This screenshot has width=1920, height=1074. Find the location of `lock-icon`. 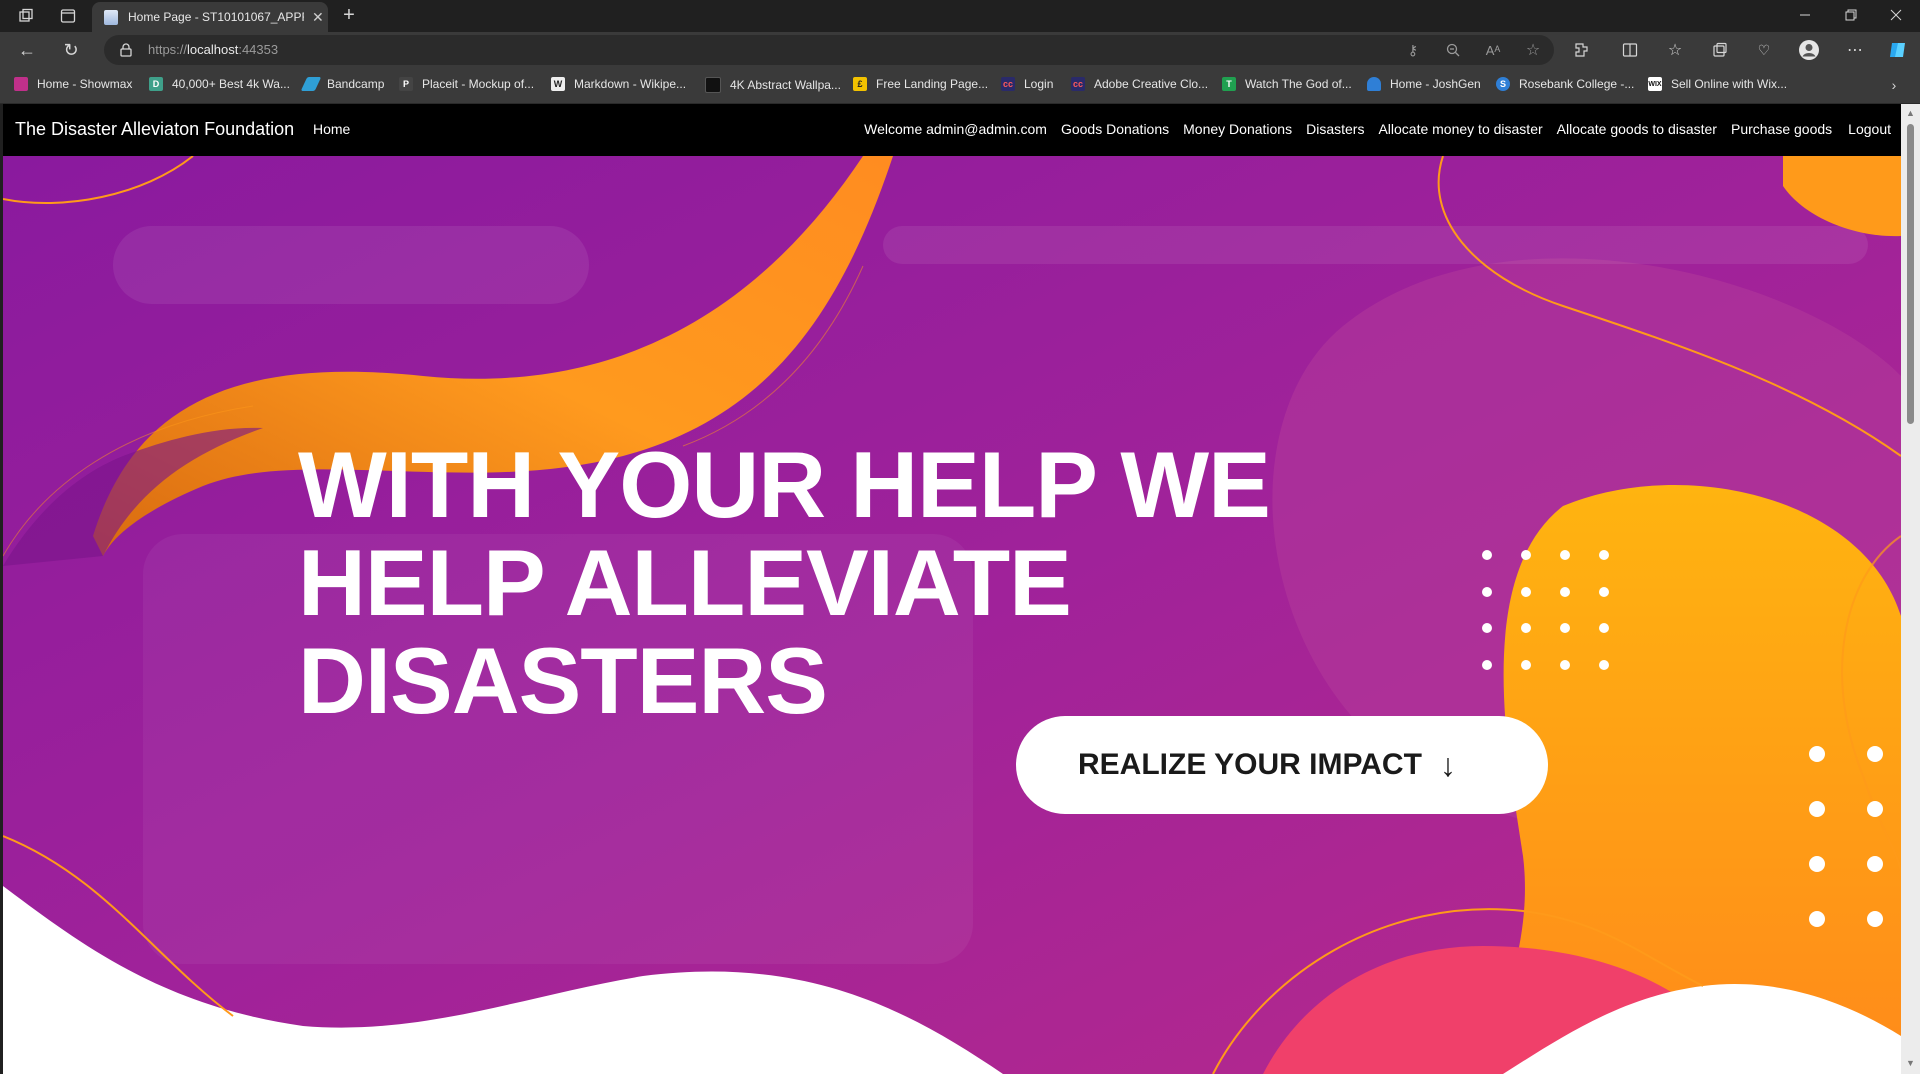

lock-icon is located at coordinates (126, 50).